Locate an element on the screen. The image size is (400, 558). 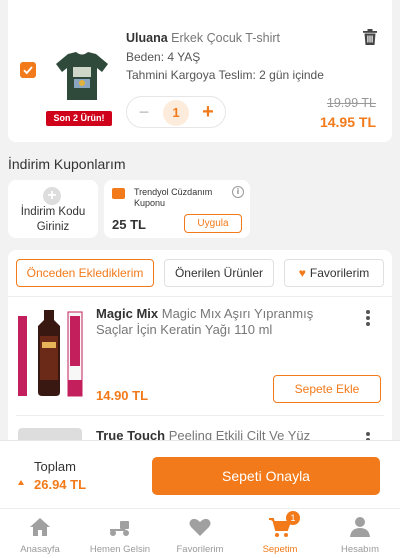
cart-item-name: Erkek Çocuk T-shirt is located at coordinates (225, 38).